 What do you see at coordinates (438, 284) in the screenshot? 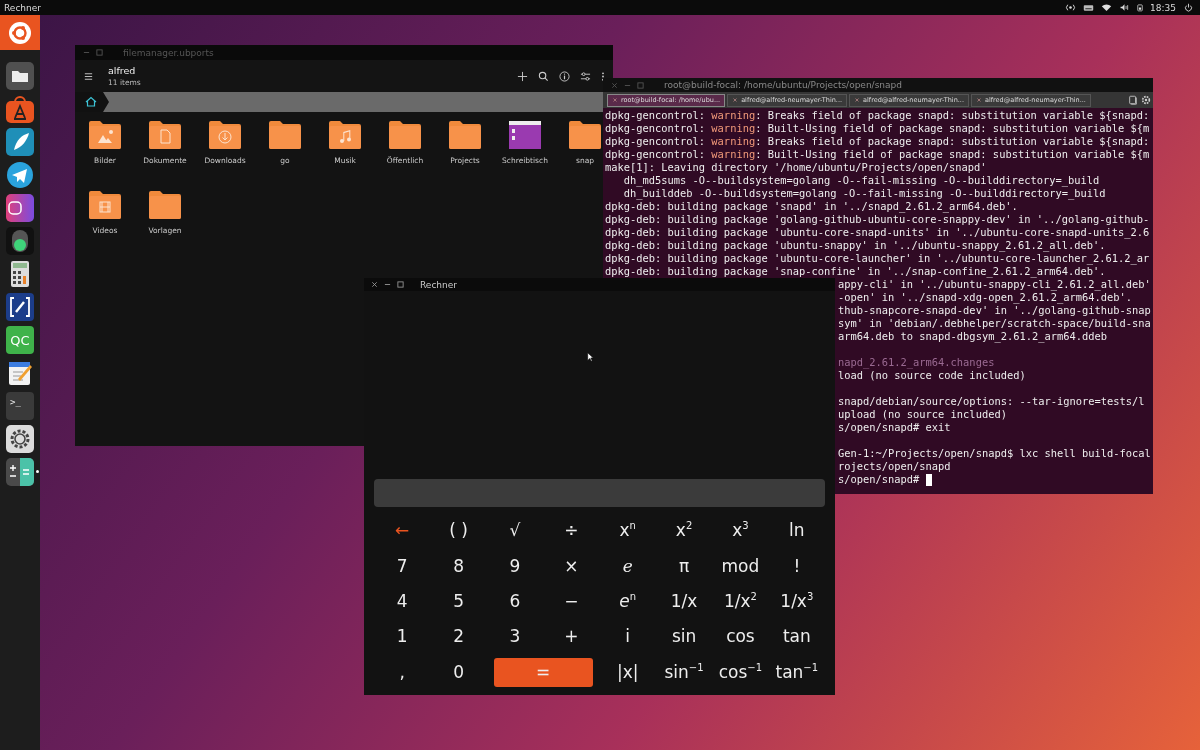
I see `window-title: Rechner` at bounding box center [438, 284].